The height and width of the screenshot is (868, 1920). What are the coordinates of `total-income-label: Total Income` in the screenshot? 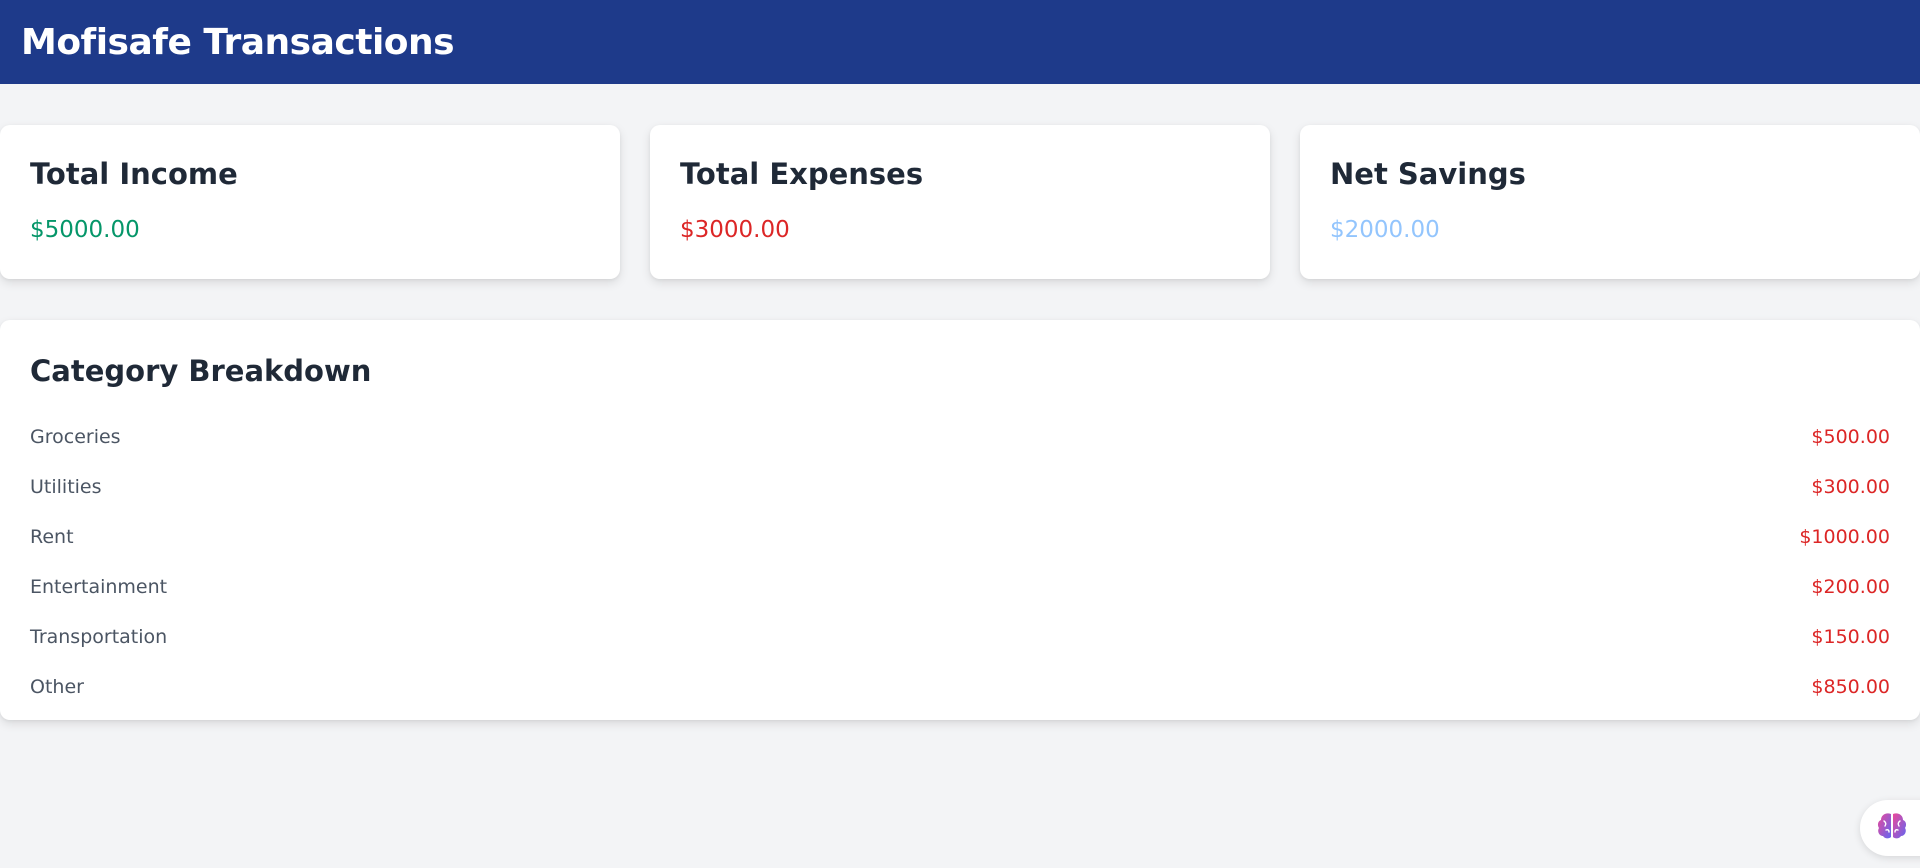 It's located at (134, 174).